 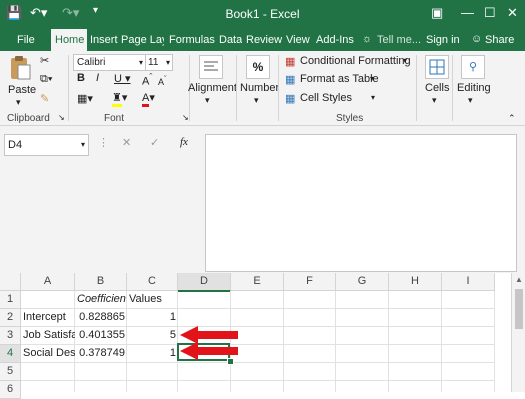 I want to click on cells-dropdown-icon: ▾, so click(x=434, y=100).